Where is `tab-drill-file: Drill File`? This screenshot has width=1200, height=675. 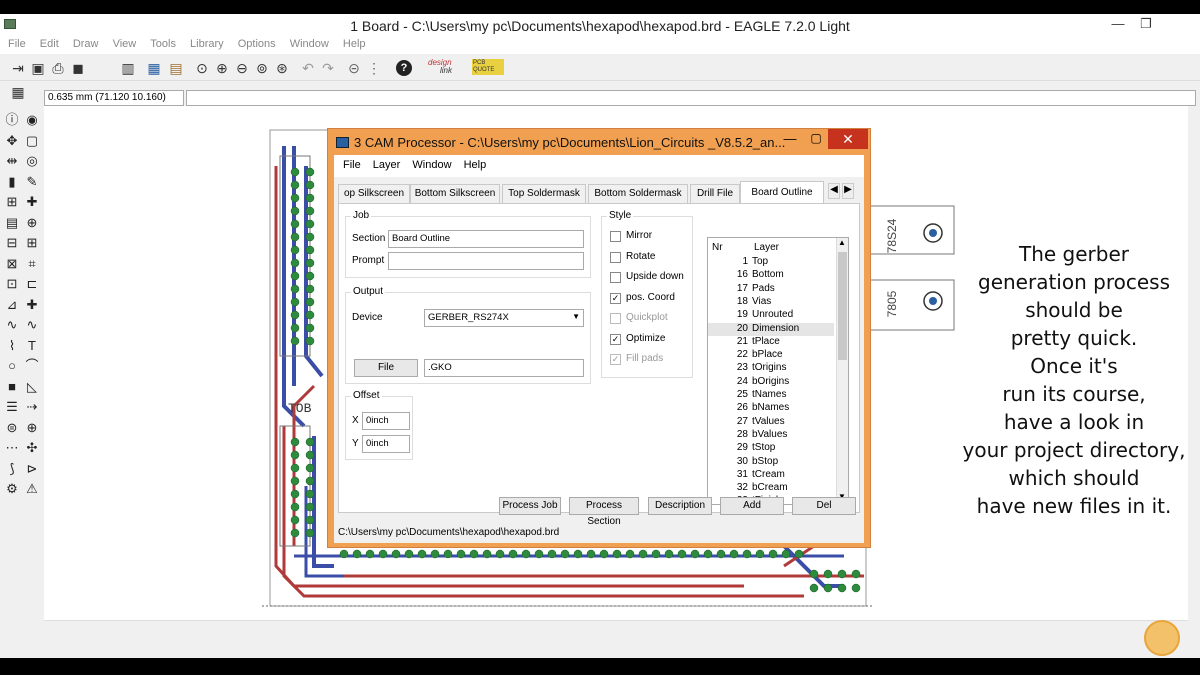 tab-drill-file: Drill File is located at coordinates (715, 193).